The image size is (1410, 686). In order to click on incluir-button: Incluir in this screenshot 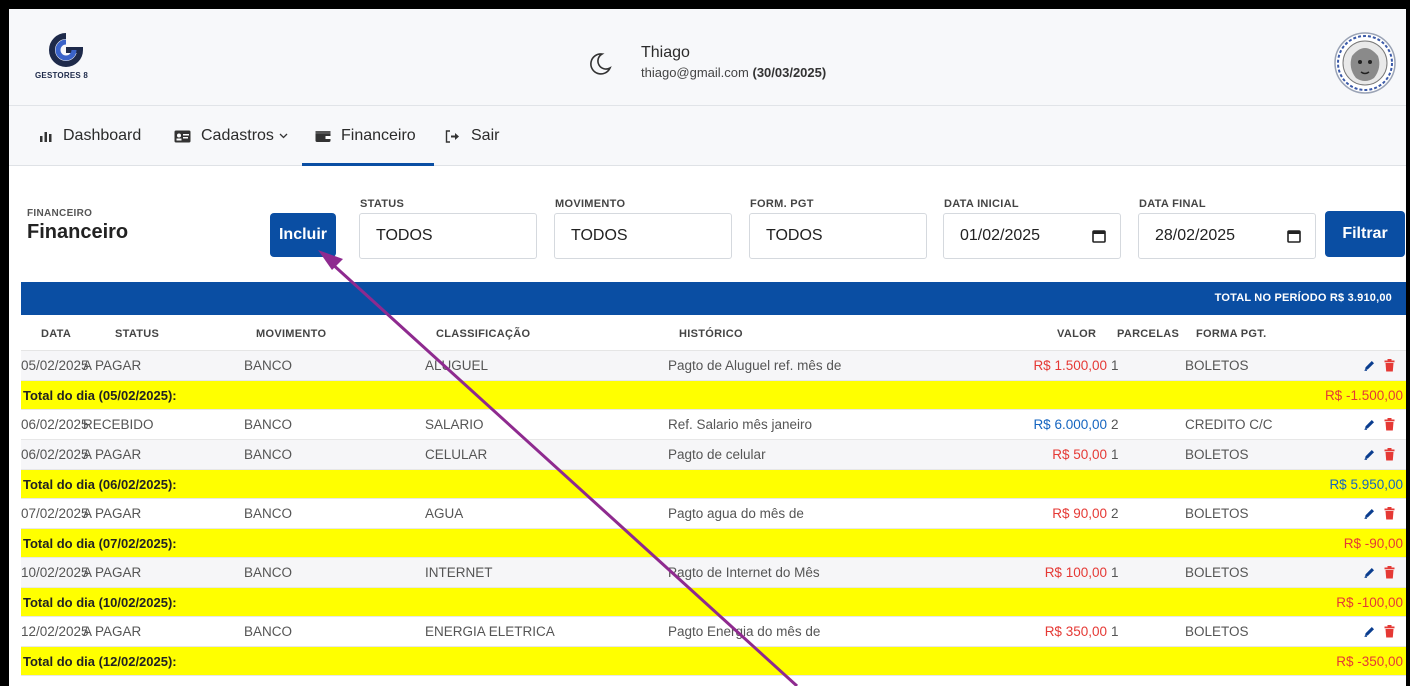, I will do `click(303, 235)`.